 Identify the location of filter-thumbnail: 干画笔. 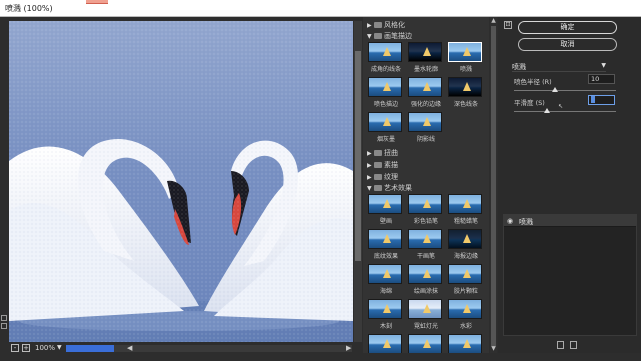
(426, 244).